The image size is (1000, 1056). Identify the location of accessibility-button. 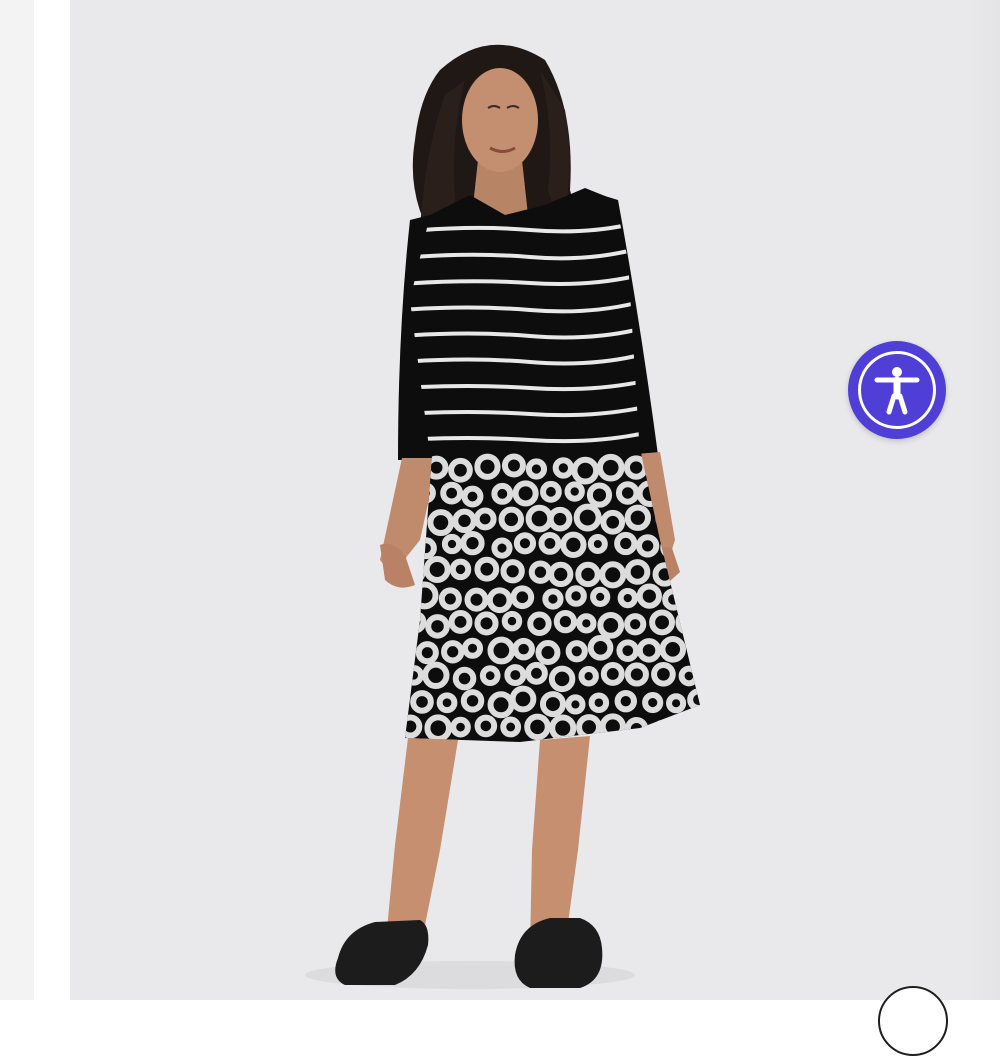
(897, 390).